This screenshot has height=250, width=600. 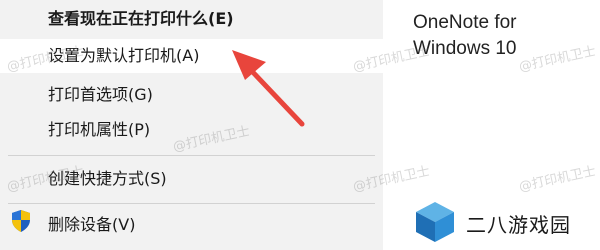 I want to click on uac-shield-icon, so click(x=21, y=221).